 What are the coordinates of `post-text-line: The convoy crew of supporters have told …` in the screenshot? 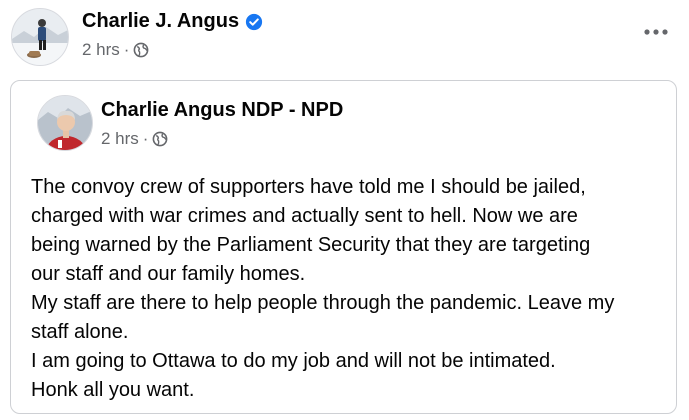 It's located at (308, 187).